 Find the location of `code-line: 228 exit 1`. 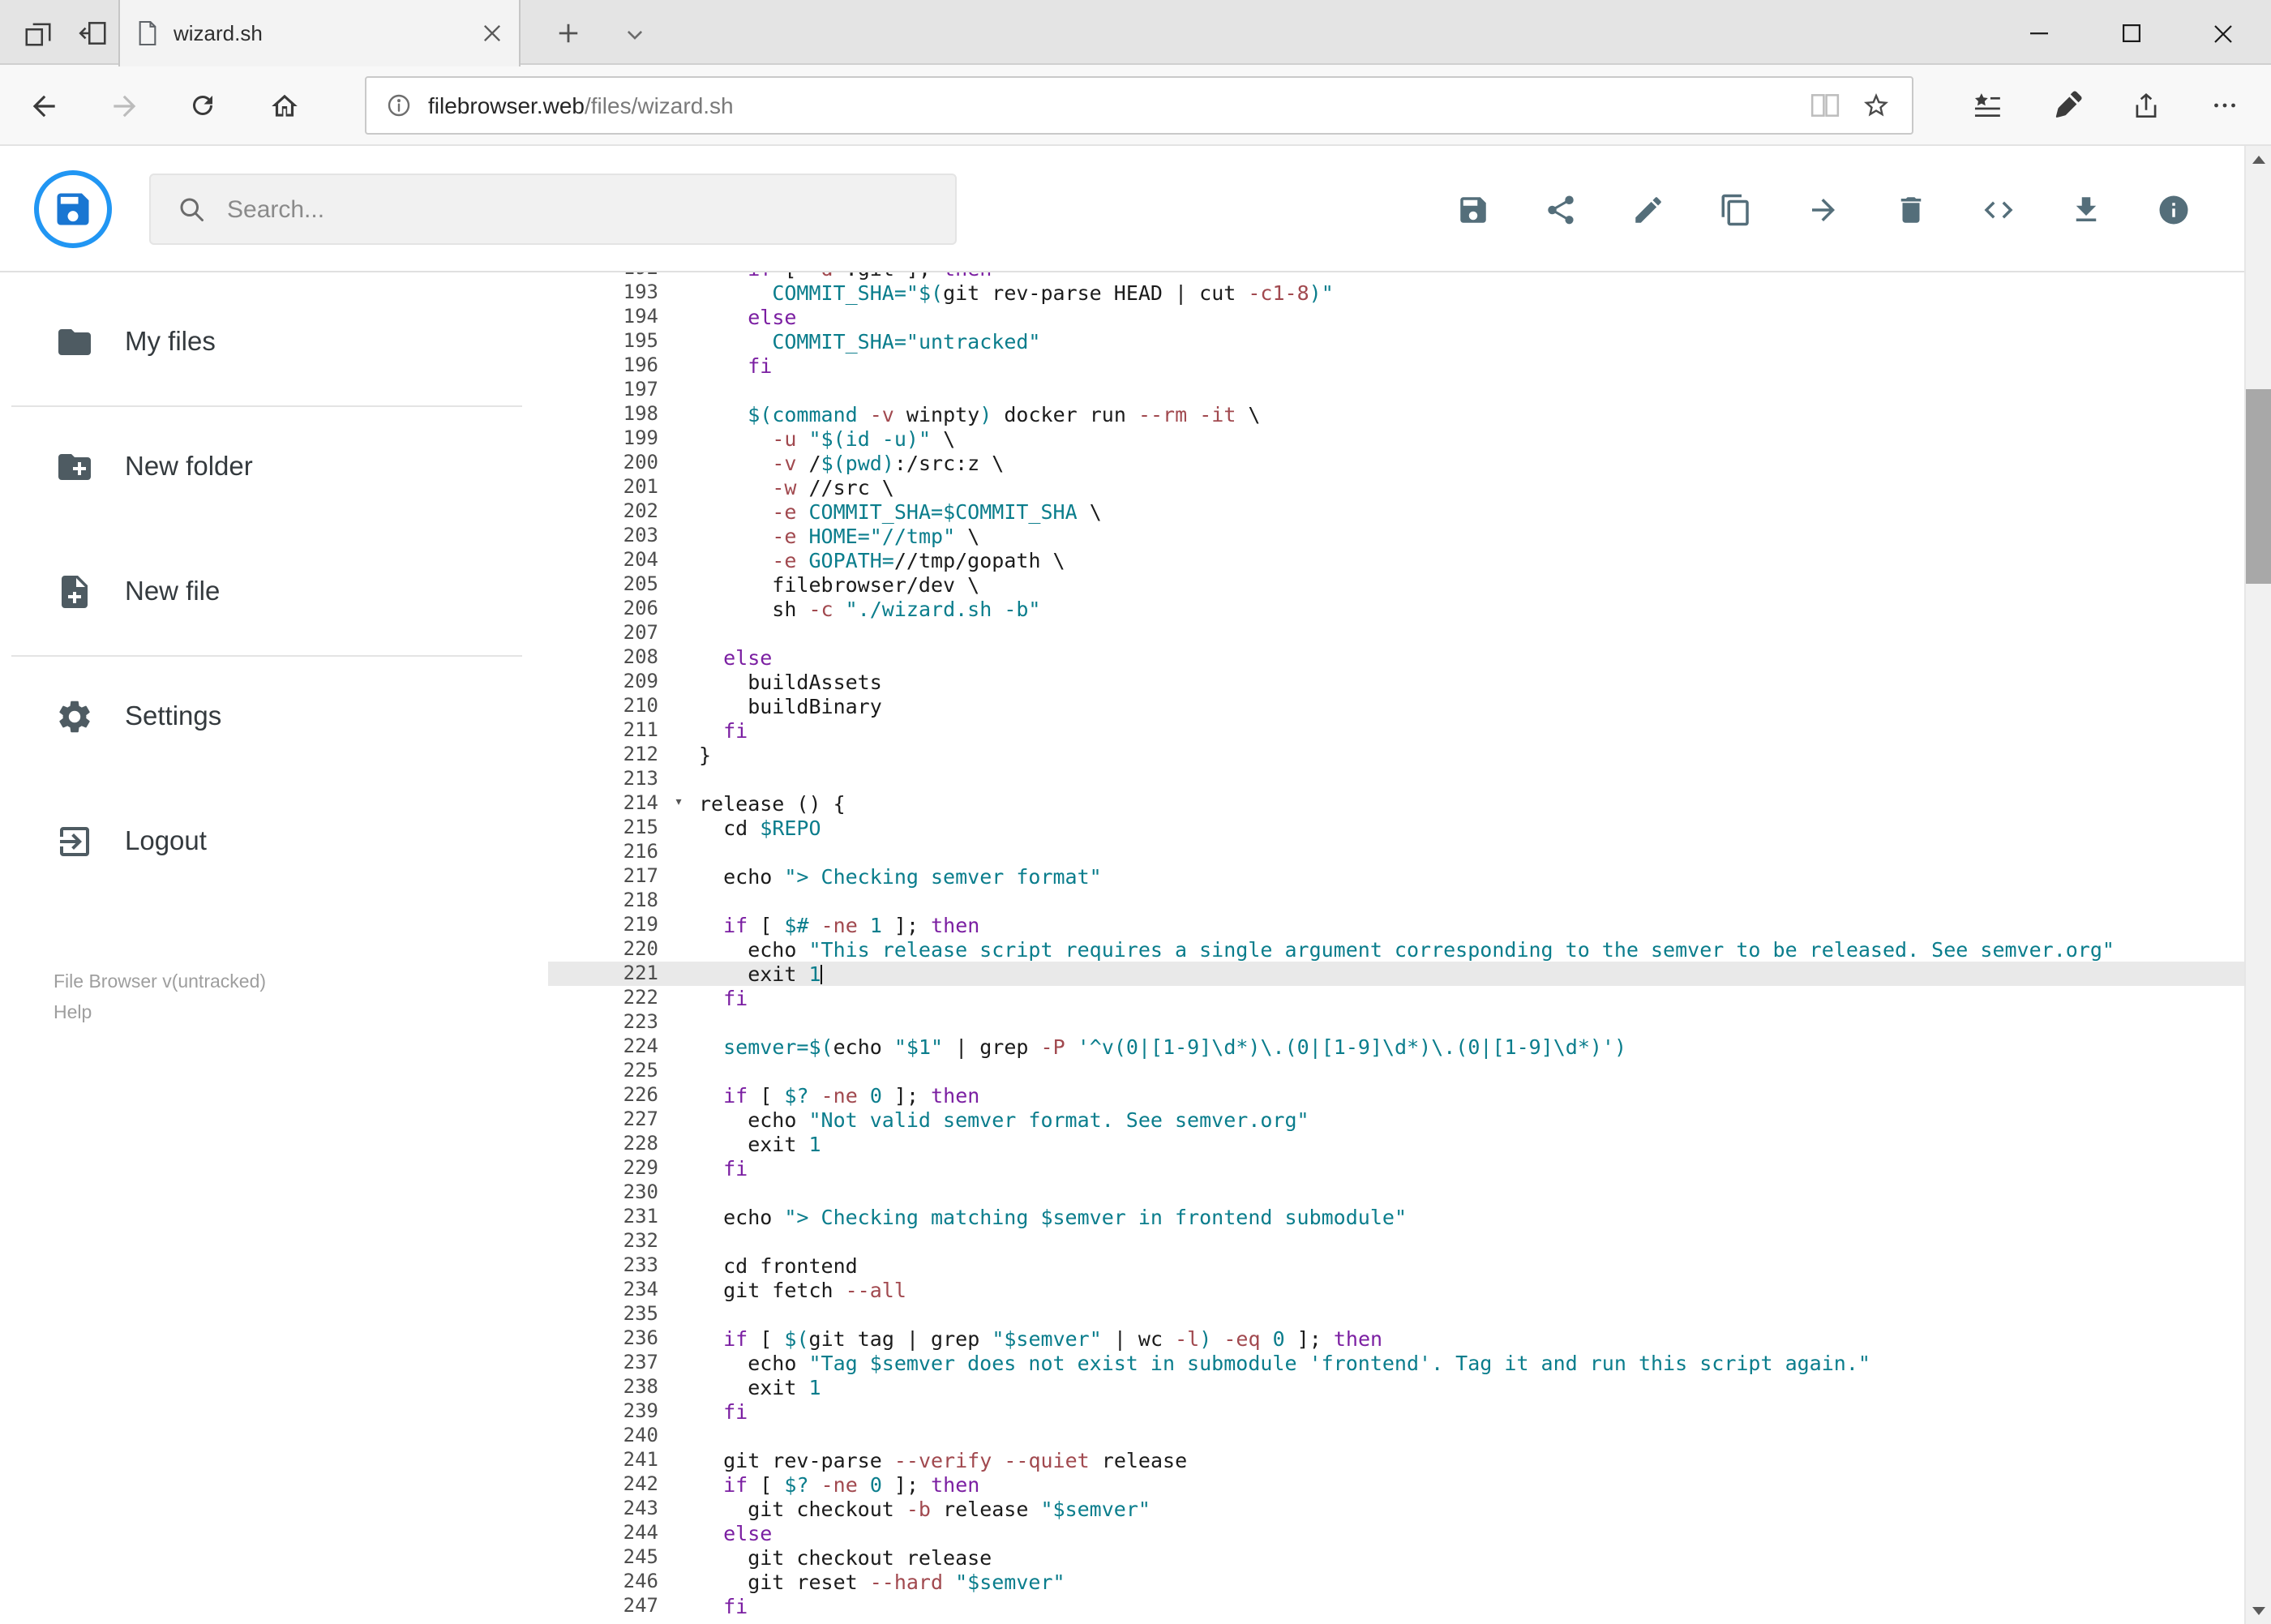

code-line: 228 exit 1 is located at coordinates (1396, 1144).